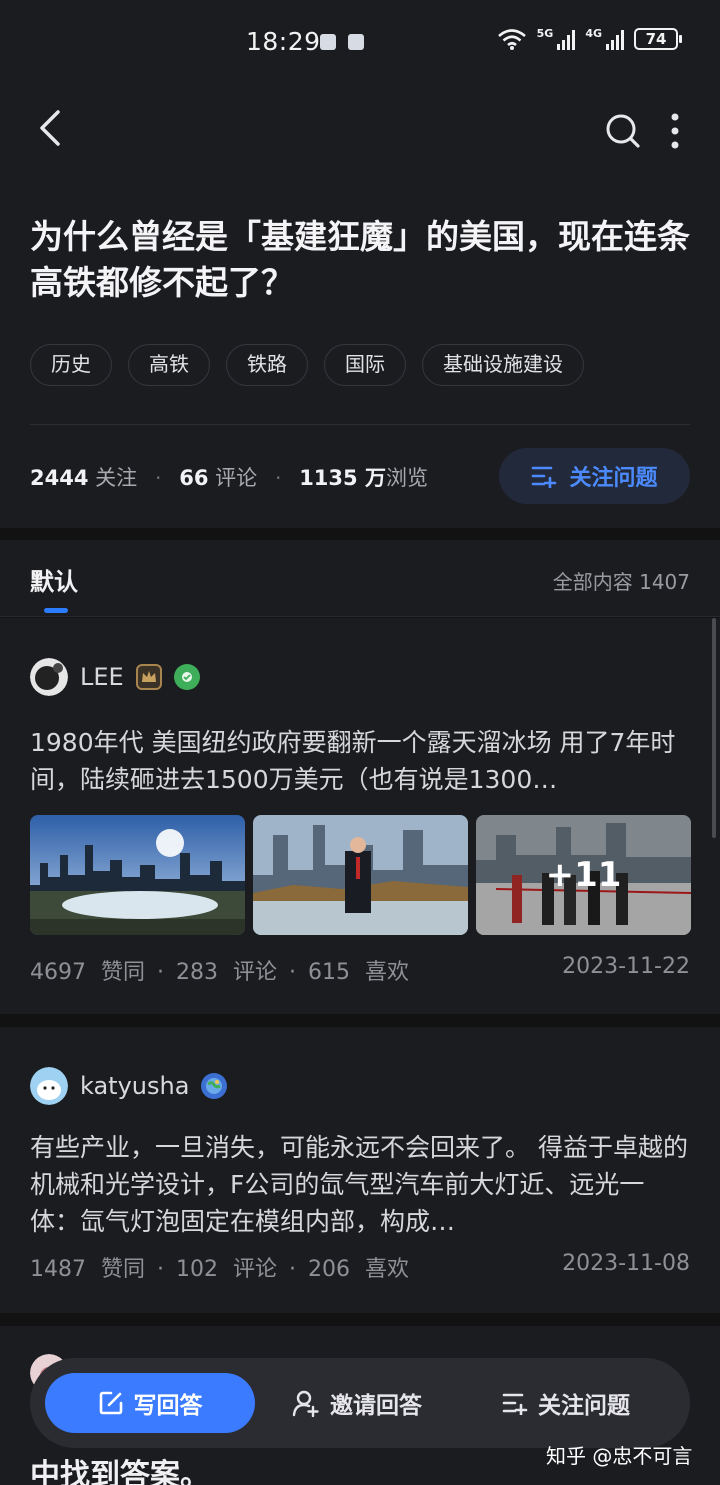 Image resolution: width=720 pixels, height=1485 pixels. I want to click on comments-count: 66, so click(194, 478).